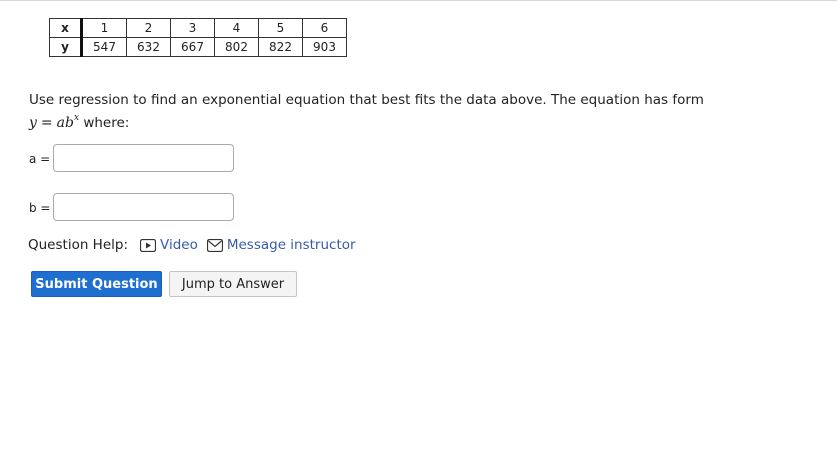 The width and height of the screenshot is (837, 449). What do you see at coordinates (65, 123) in the screenshot?
I see `eq-ab: ab` at bounding box center [65, 123].